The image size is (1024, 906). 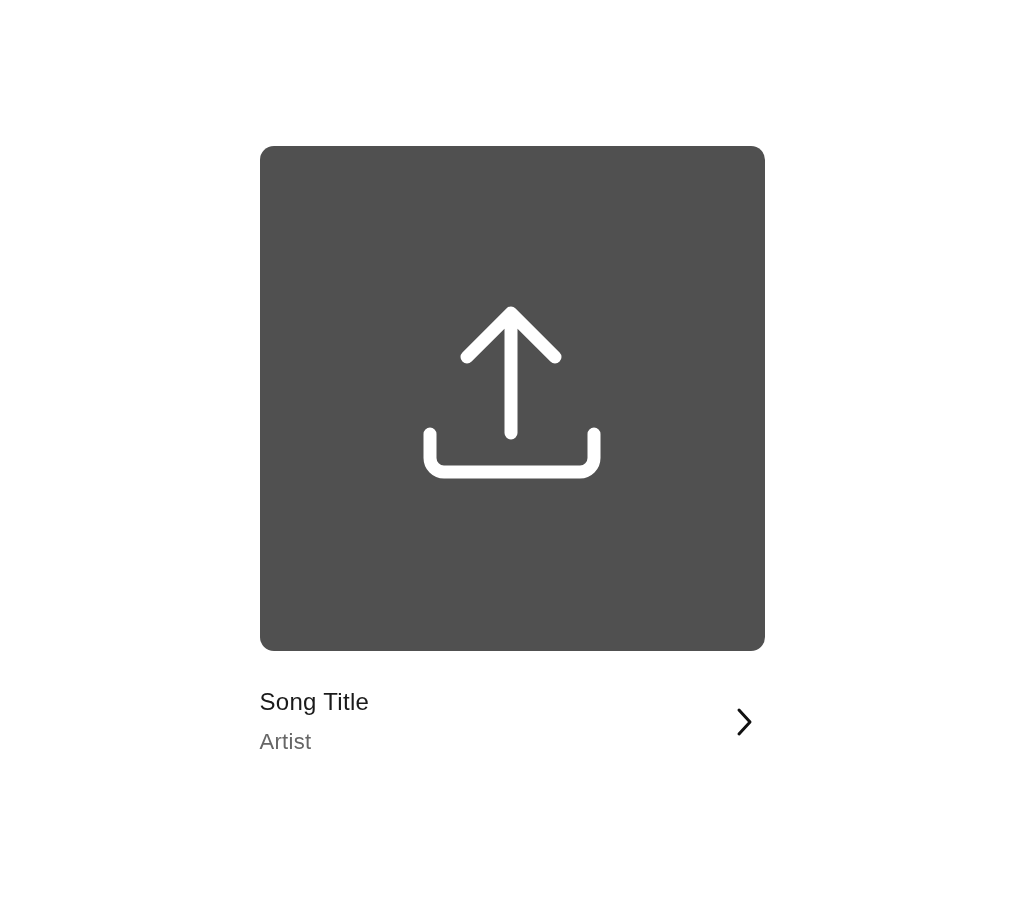 I want to click on song-title: Song Title, so click(x=314, y=702).